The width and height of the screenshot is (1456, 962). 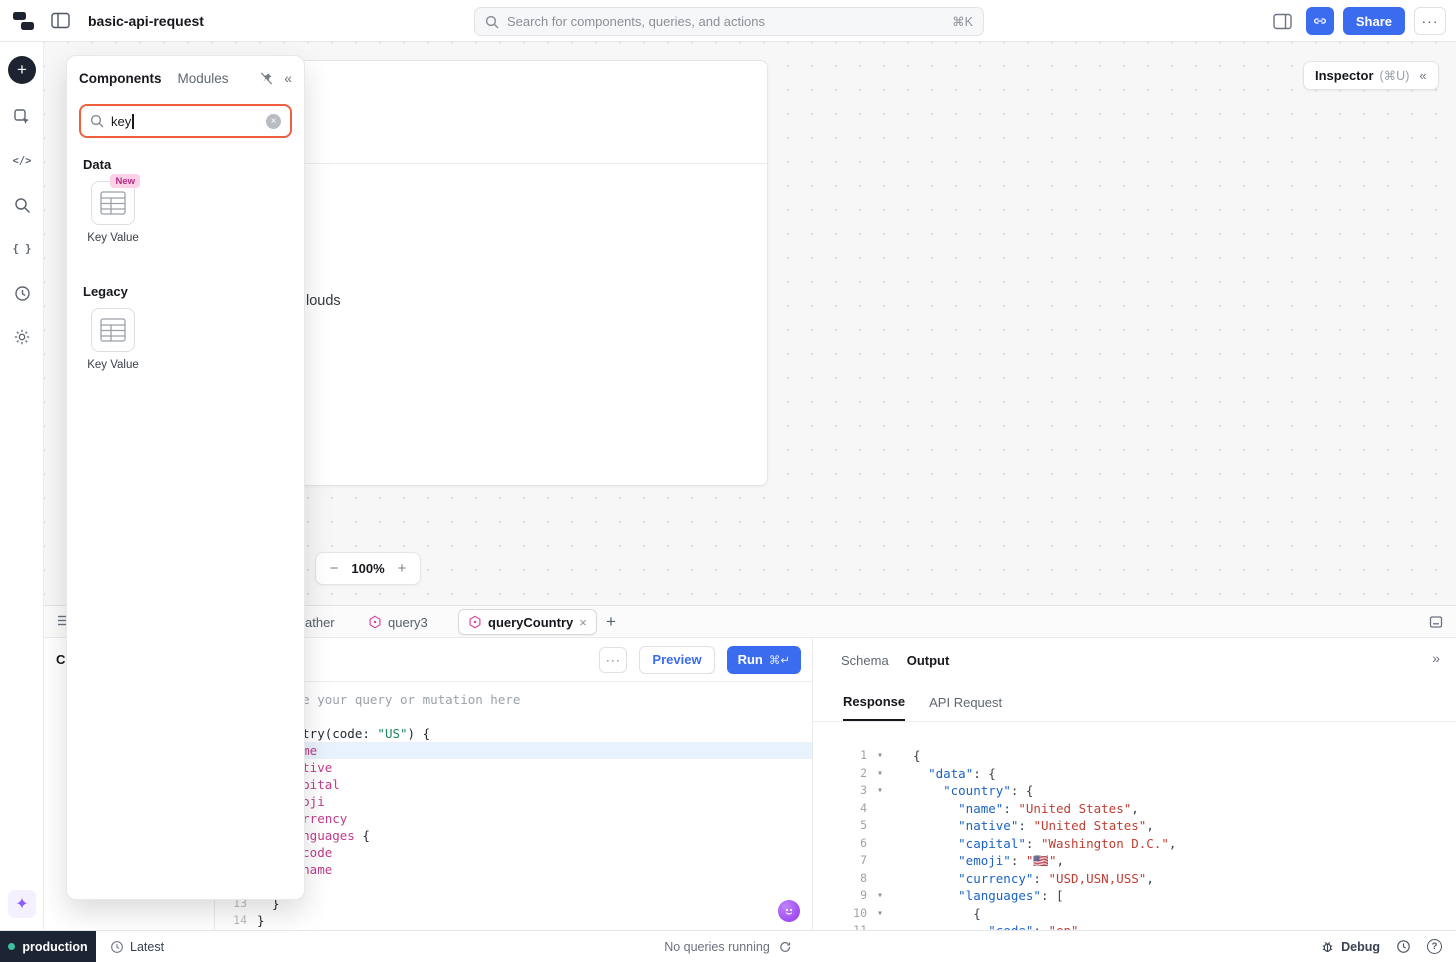 What do you see at coordinates (763, 659) in the screenshot?
I see `run-button: Run ⌘↵` at bounding box center [763, 659].